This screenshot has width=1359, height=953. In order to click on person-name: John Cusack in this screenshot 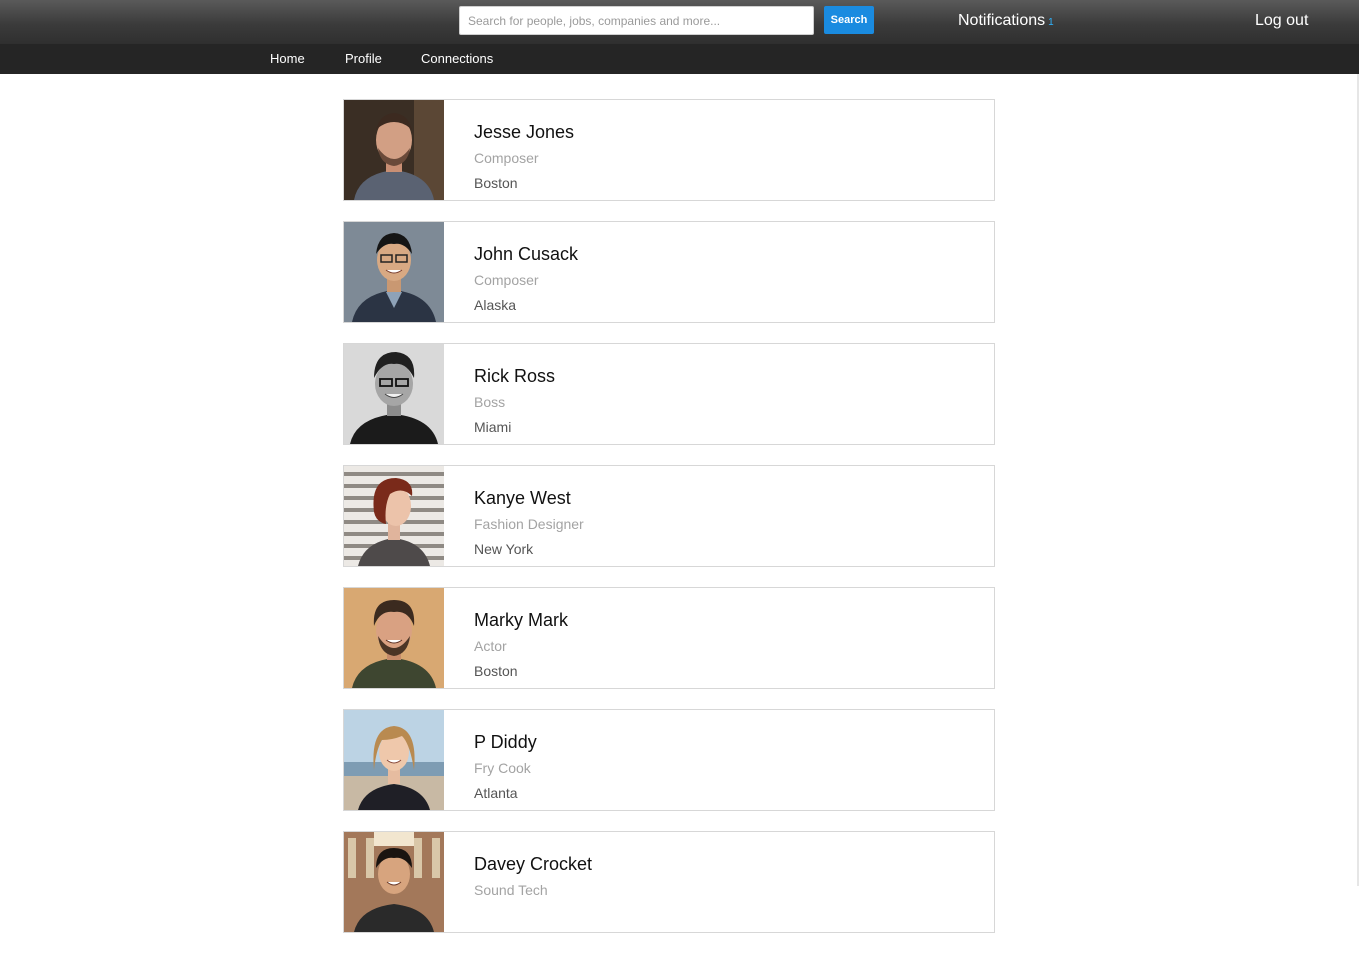, I will do `click(526, 254)`.